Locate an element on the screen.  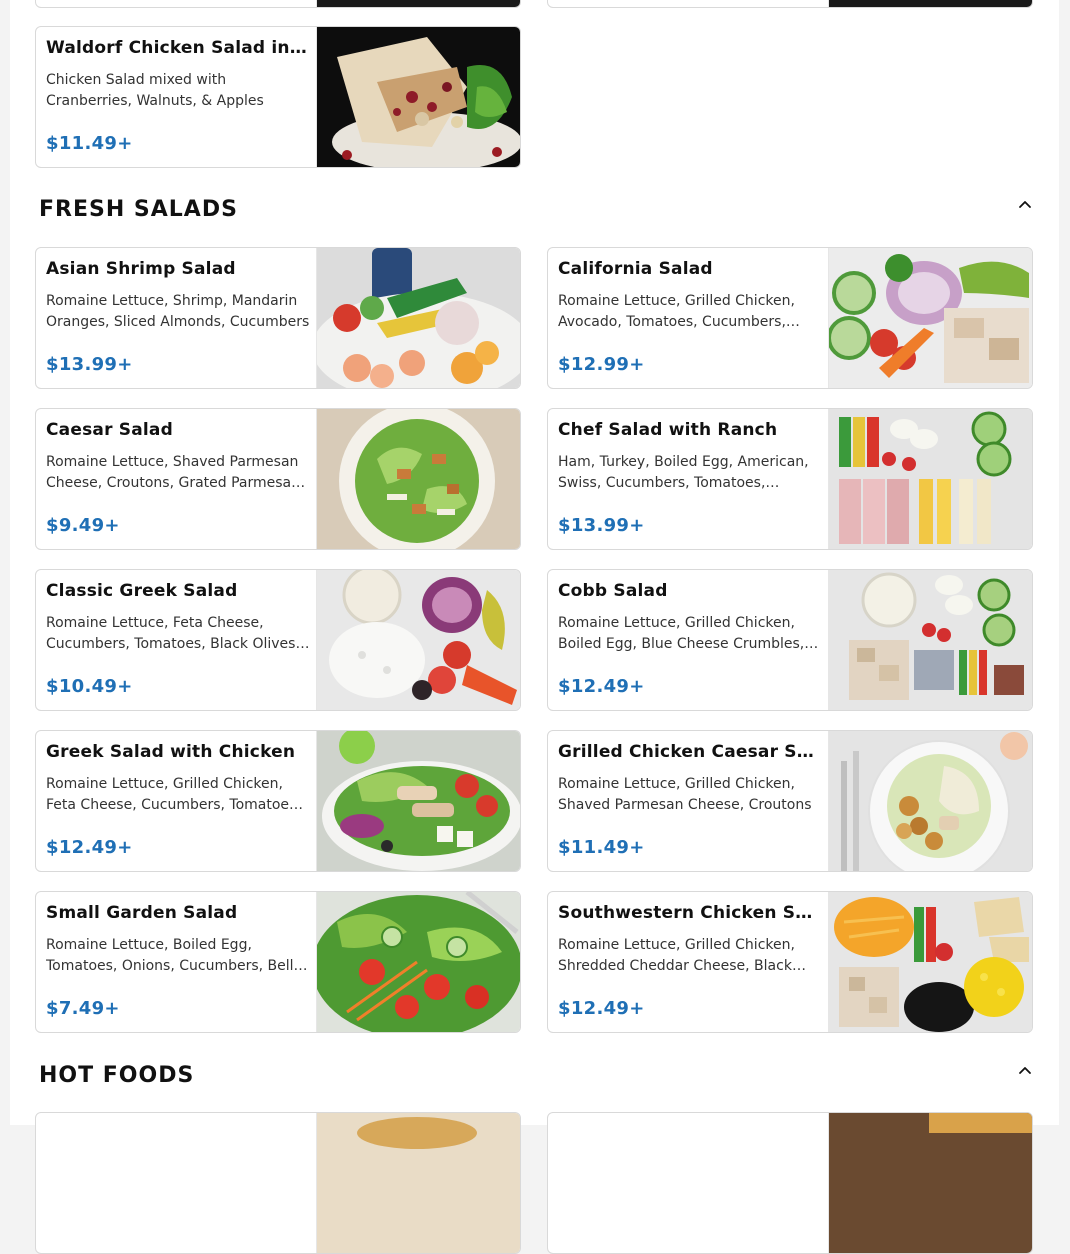
item-price: $12.99+ is located at coordinates (601, 364).